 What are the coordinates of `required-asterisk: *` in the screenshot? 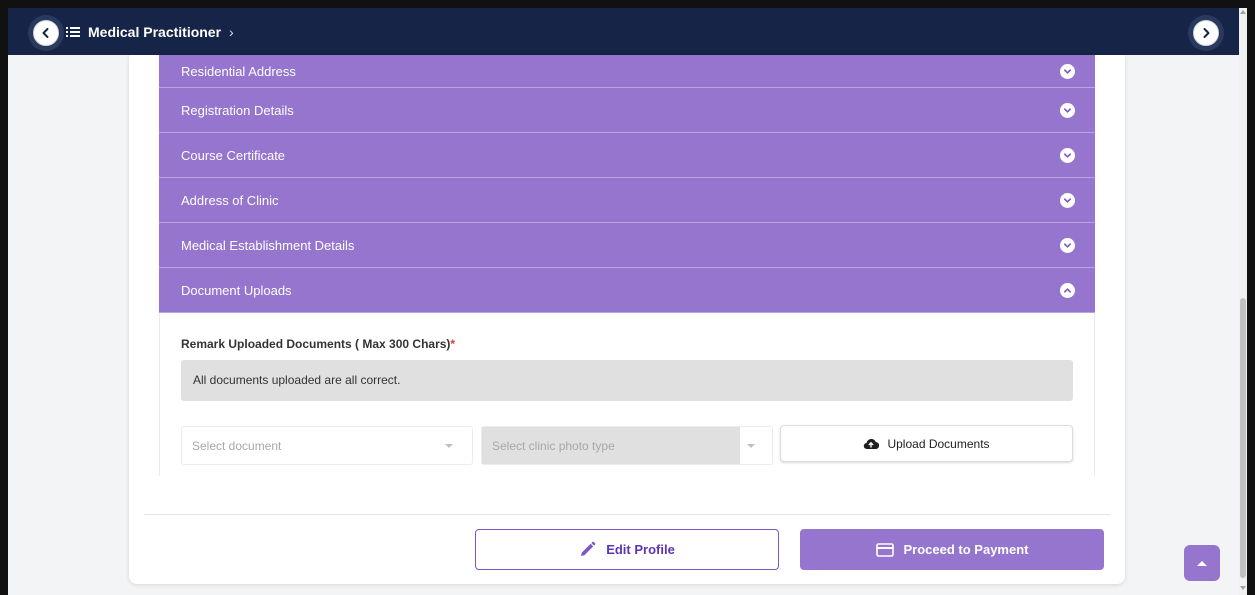 It's located at (453, 344).